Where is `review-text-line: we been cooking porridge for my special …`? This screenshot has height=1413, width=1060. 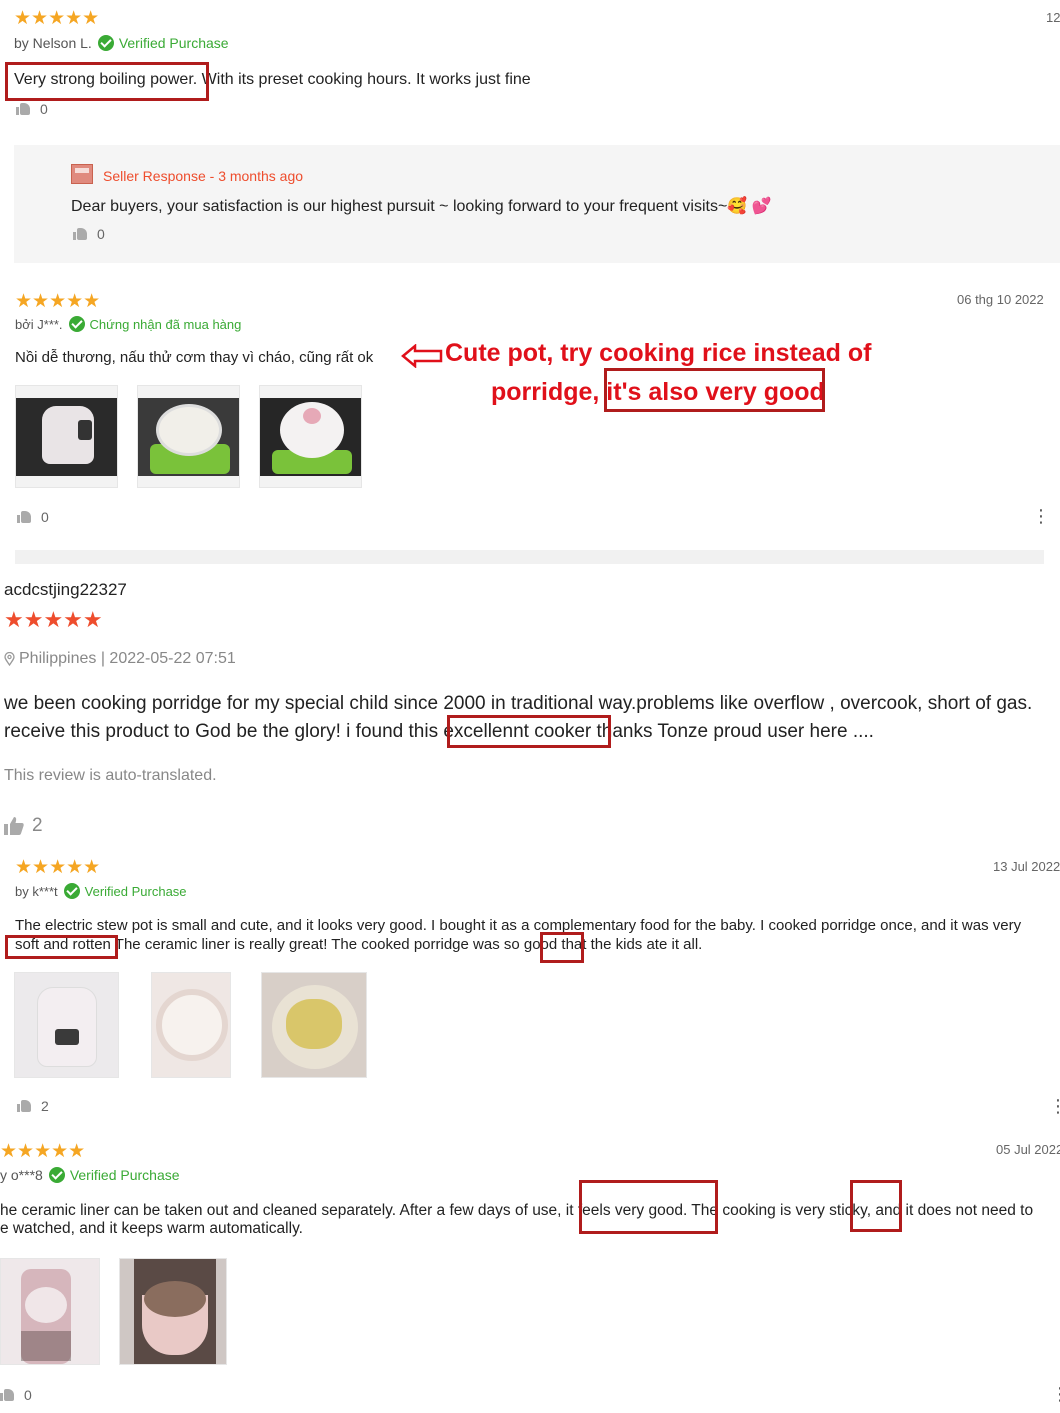
review-text-line: we been cooking porridge for my special … is located at coordinates (518, 703).